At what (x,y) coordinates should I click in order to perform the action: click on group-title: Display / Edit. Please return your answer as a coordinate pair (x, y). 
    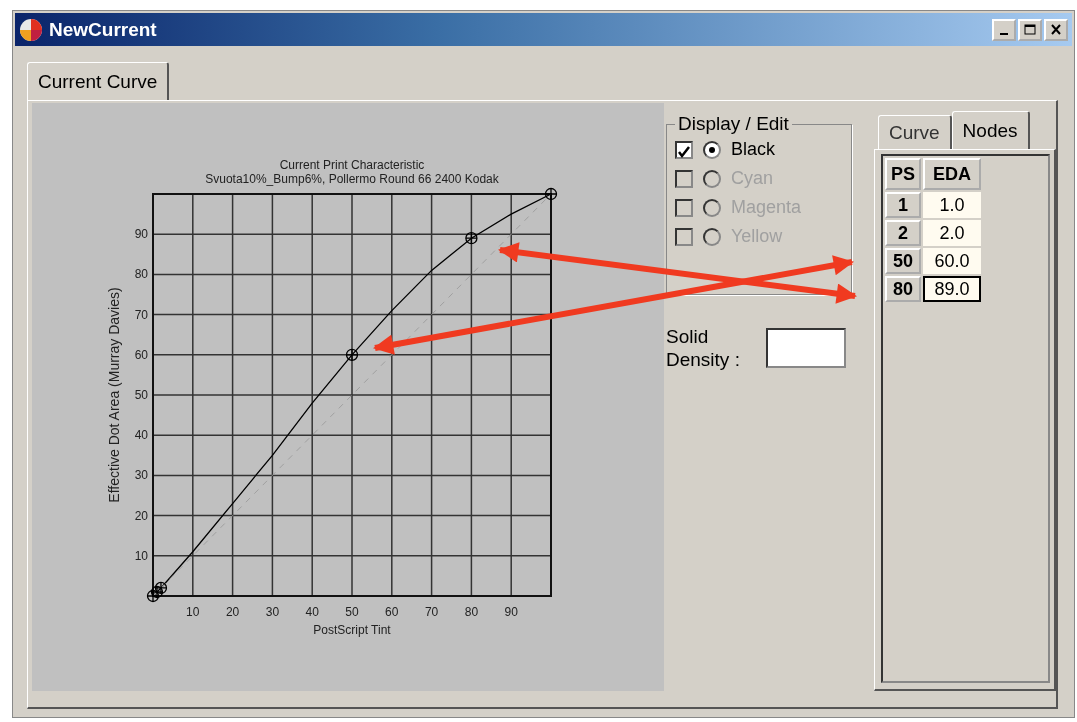
    Looking at the image, I should click on (733, 124).